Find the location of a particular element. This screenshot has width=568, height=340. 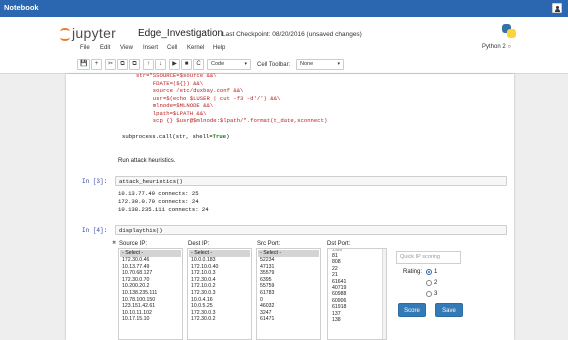

interrupt-button: ■ is located at coordinates (186, 64).